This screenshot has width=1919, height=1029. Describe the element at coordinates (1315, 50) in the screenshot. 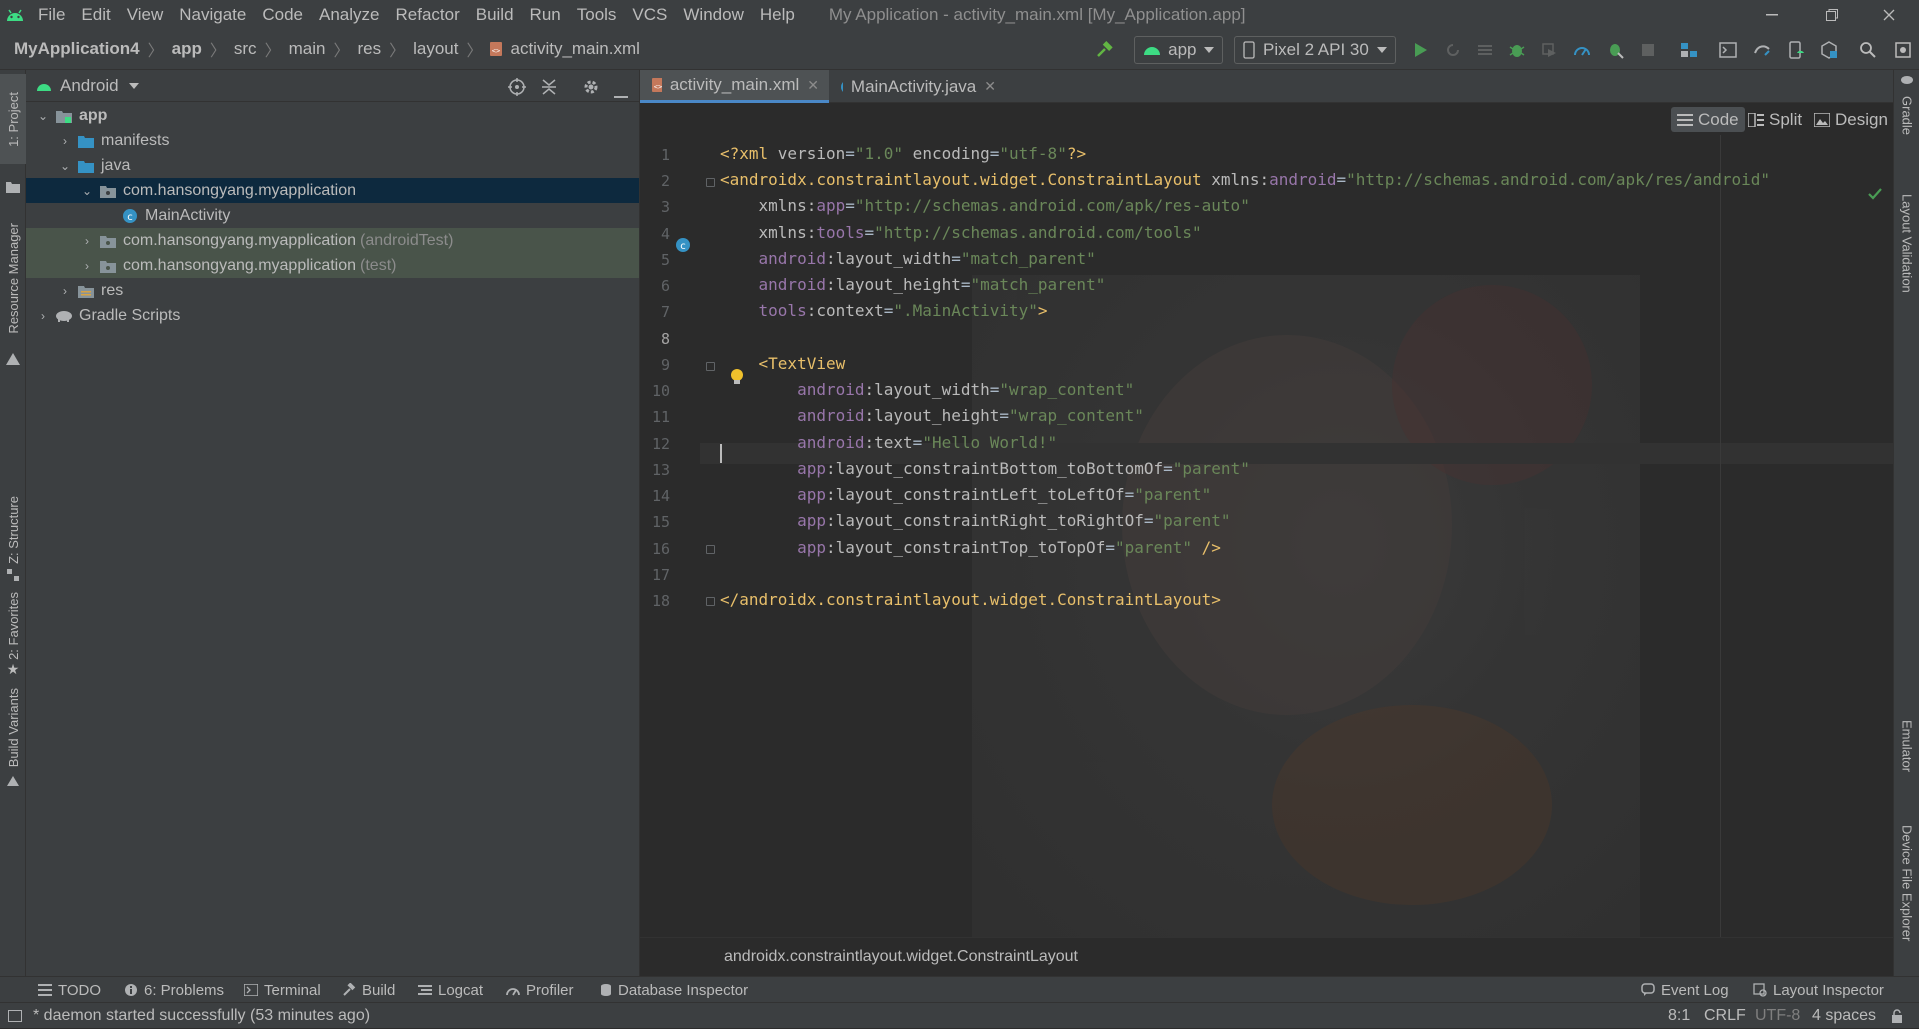

I see `device-select: Pixel 2 API 30` at that location.